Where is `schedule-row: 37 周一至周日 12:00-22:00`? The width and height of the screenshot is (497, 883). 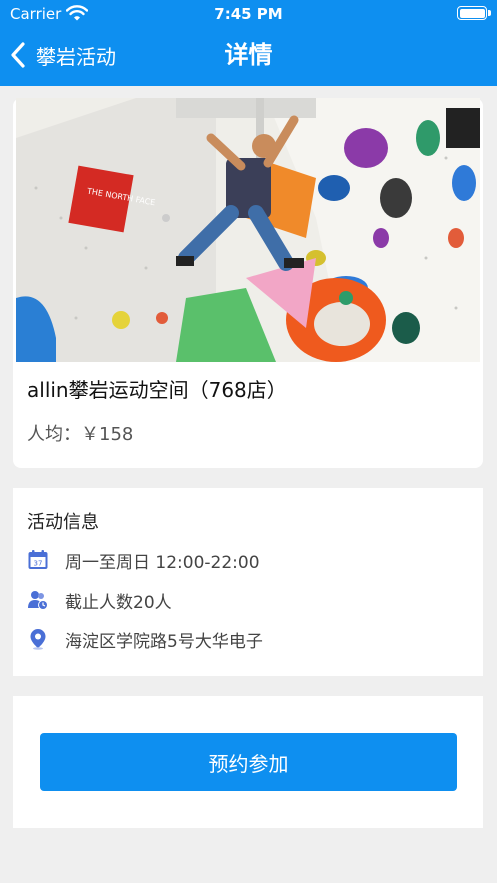
schedule-row: 37 周一至周日 12:00-22:00 is located at coordinates (143, 560).